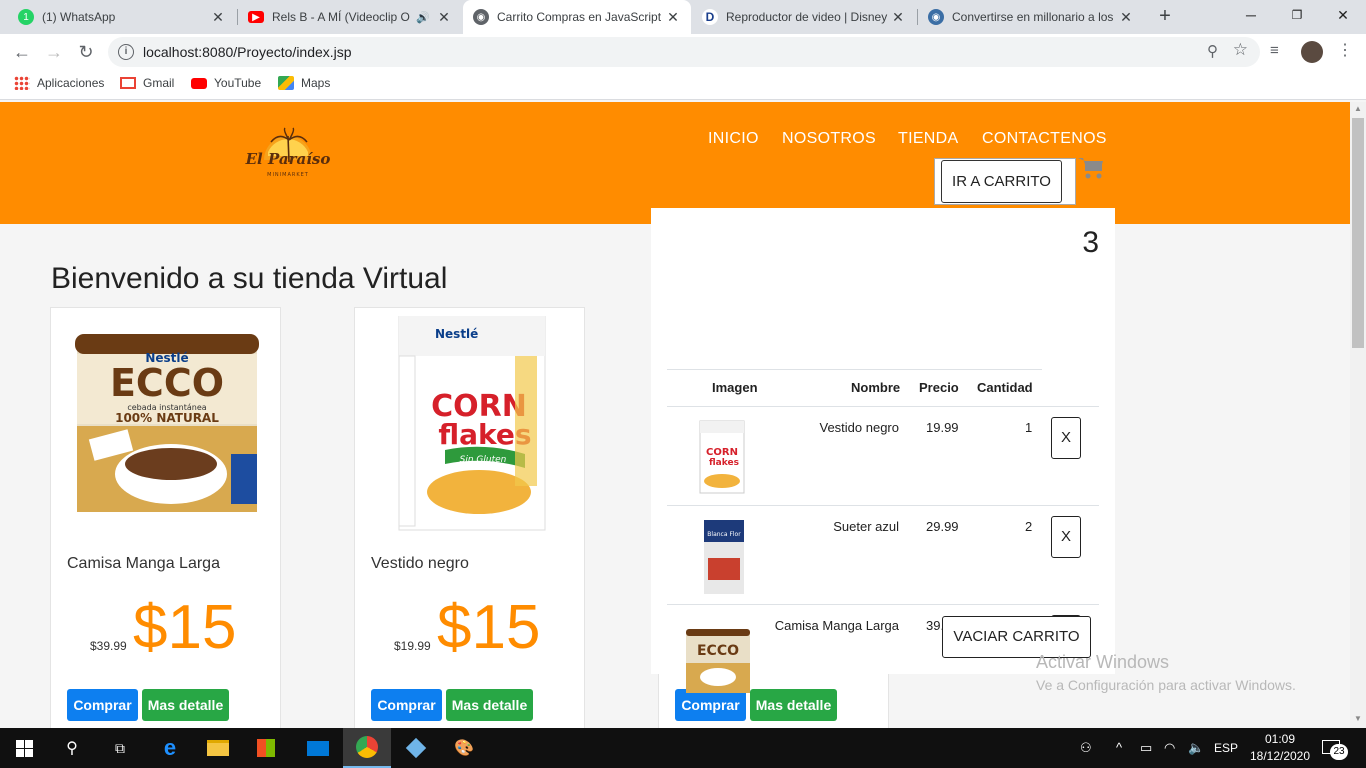 The height and width of the screenshot is (768, 1366). I want to click on edge-icon: e, so click(170, 748).